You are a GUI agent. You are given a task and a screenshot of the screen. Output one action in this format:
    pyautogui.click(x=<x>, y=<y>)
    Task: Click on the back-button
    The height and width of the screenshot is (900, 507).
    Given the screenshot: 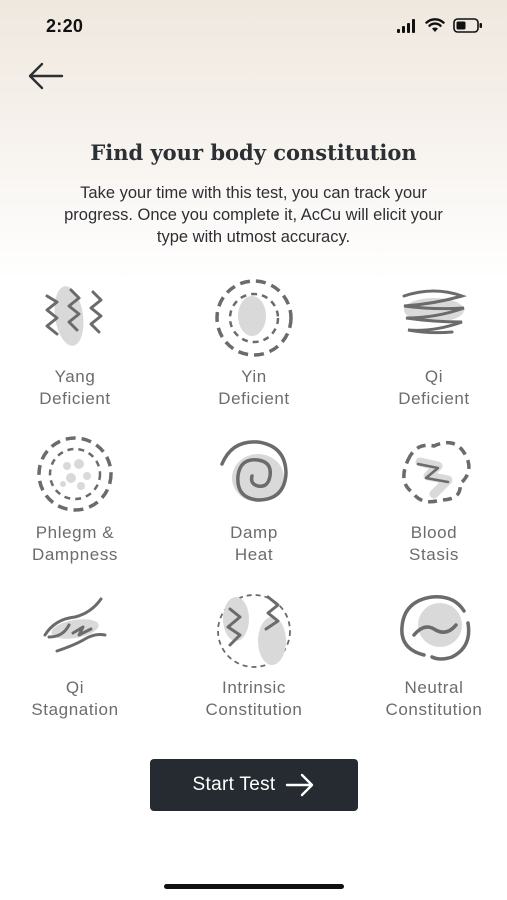 What is the action you would take?
    pyautogui.click(x=45, y=76)
    